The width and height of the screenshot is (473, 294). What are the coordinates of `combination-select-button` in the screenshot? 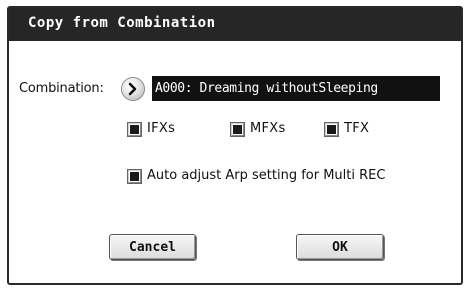 It's located at (133, 89).